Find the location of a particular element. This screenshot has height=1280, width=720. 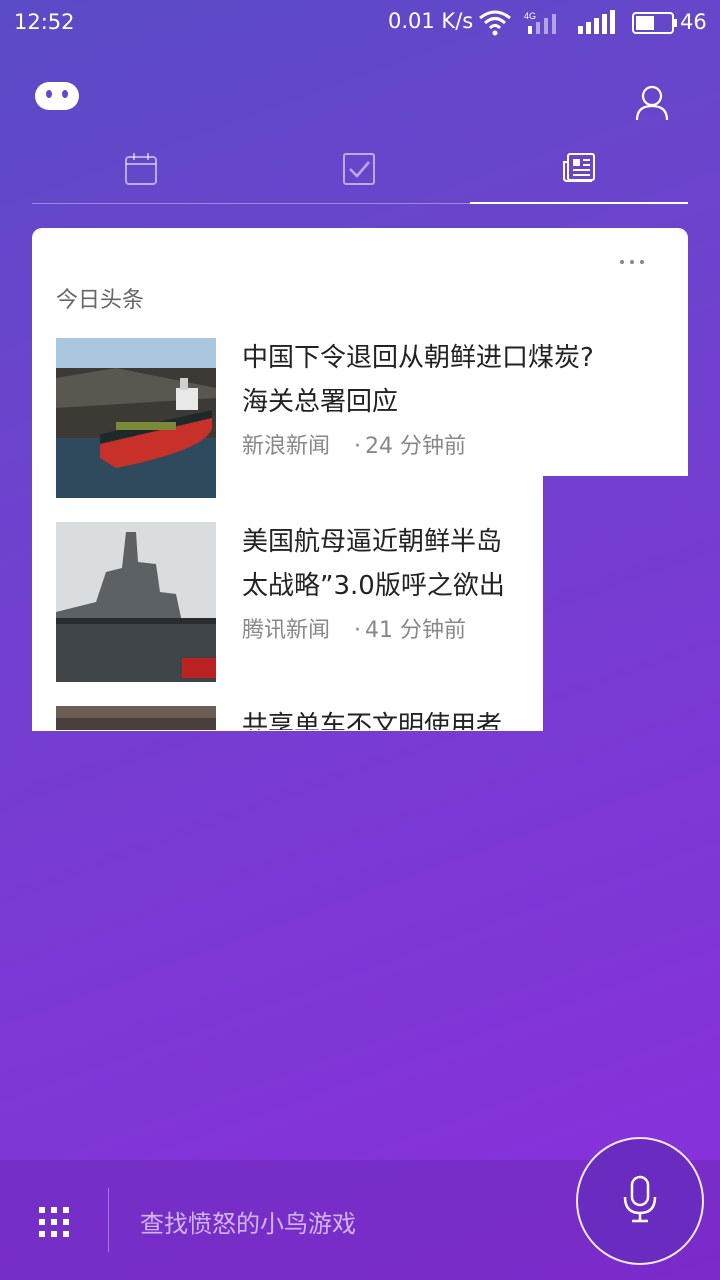

divider is located at coordinates (108, 1220).